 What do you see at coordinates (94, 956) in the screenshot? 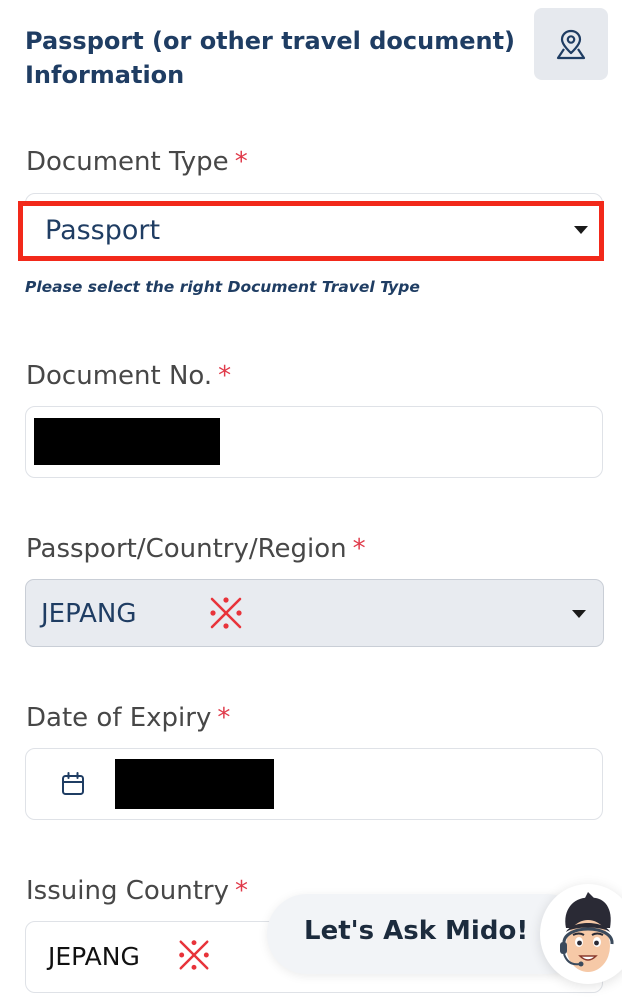
I see `issuing-country-value: JEPANG` at bounding box center [94, 956].